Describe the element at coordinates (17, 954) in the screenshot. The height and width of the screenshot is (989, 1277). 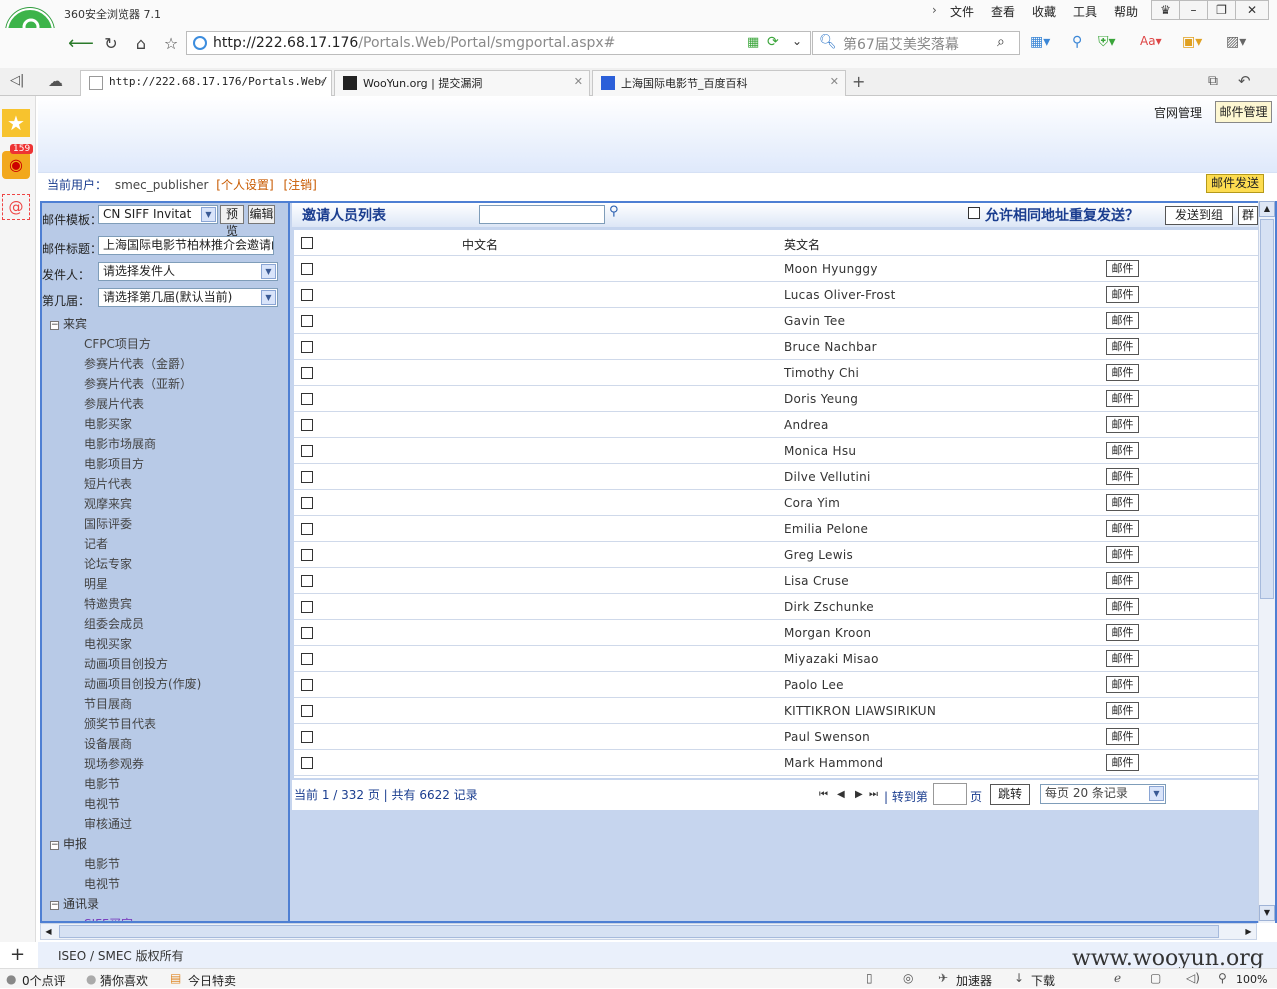
I see `add-icon: +` at that location.